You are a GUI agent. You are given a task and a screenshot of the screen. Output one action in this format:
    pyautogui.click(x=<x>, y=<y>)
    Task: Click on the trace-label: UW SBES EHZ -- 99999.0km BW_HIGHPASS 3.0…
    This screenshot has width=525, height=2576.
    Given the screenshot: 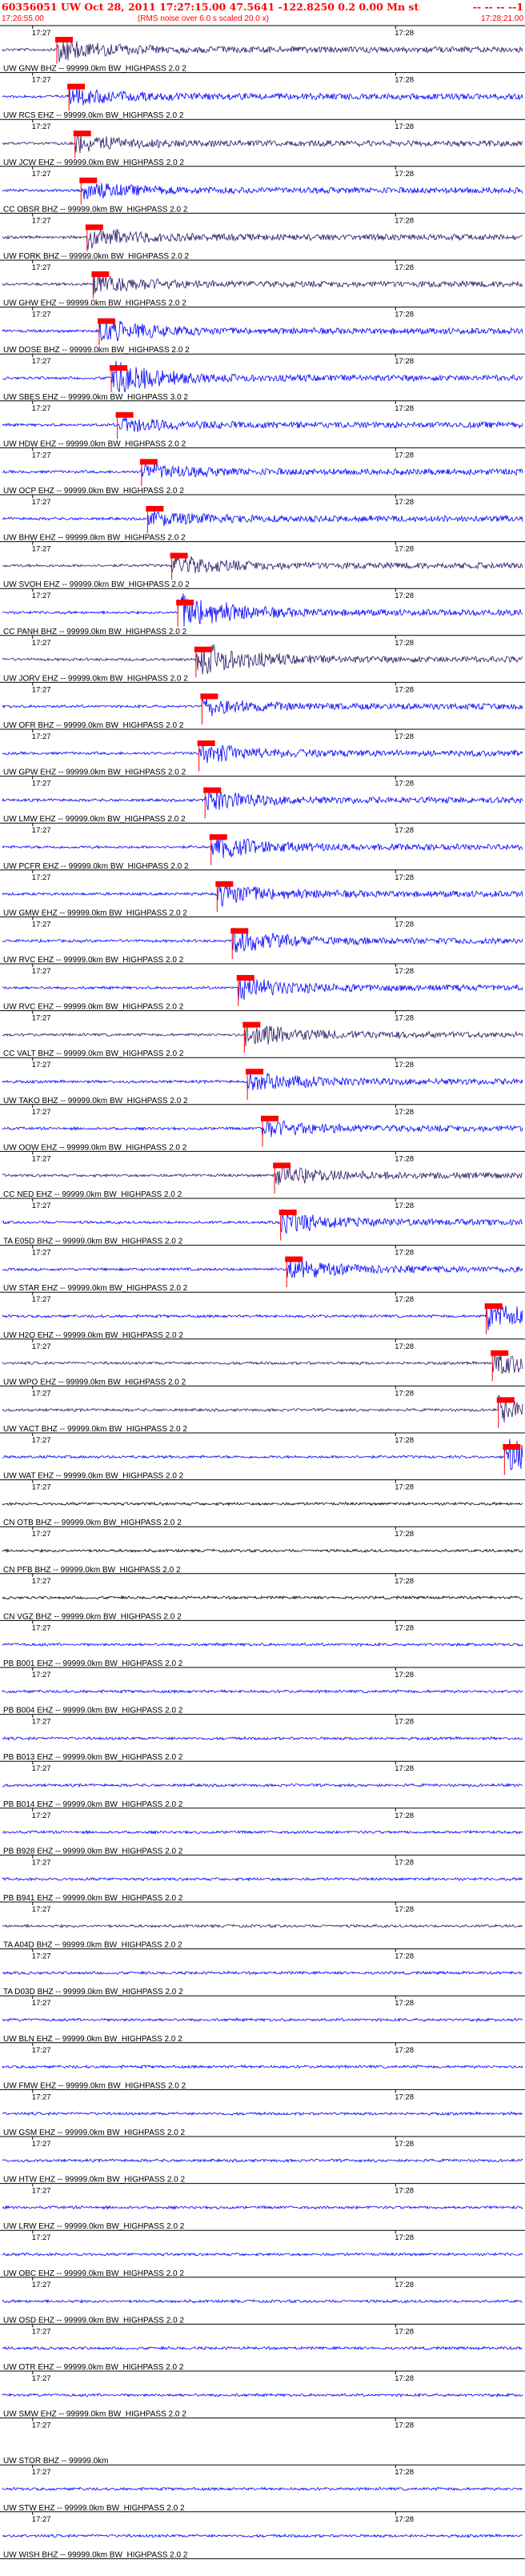 What is the action you would take?
    pyautogui.click(x=95, y=397)
    